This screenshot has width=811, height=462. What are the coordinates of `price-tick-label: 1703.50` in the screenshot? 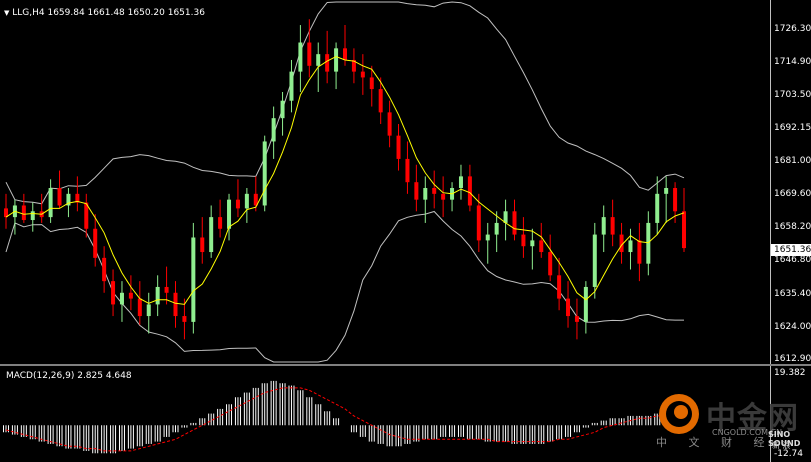 It's located at (792, 95).